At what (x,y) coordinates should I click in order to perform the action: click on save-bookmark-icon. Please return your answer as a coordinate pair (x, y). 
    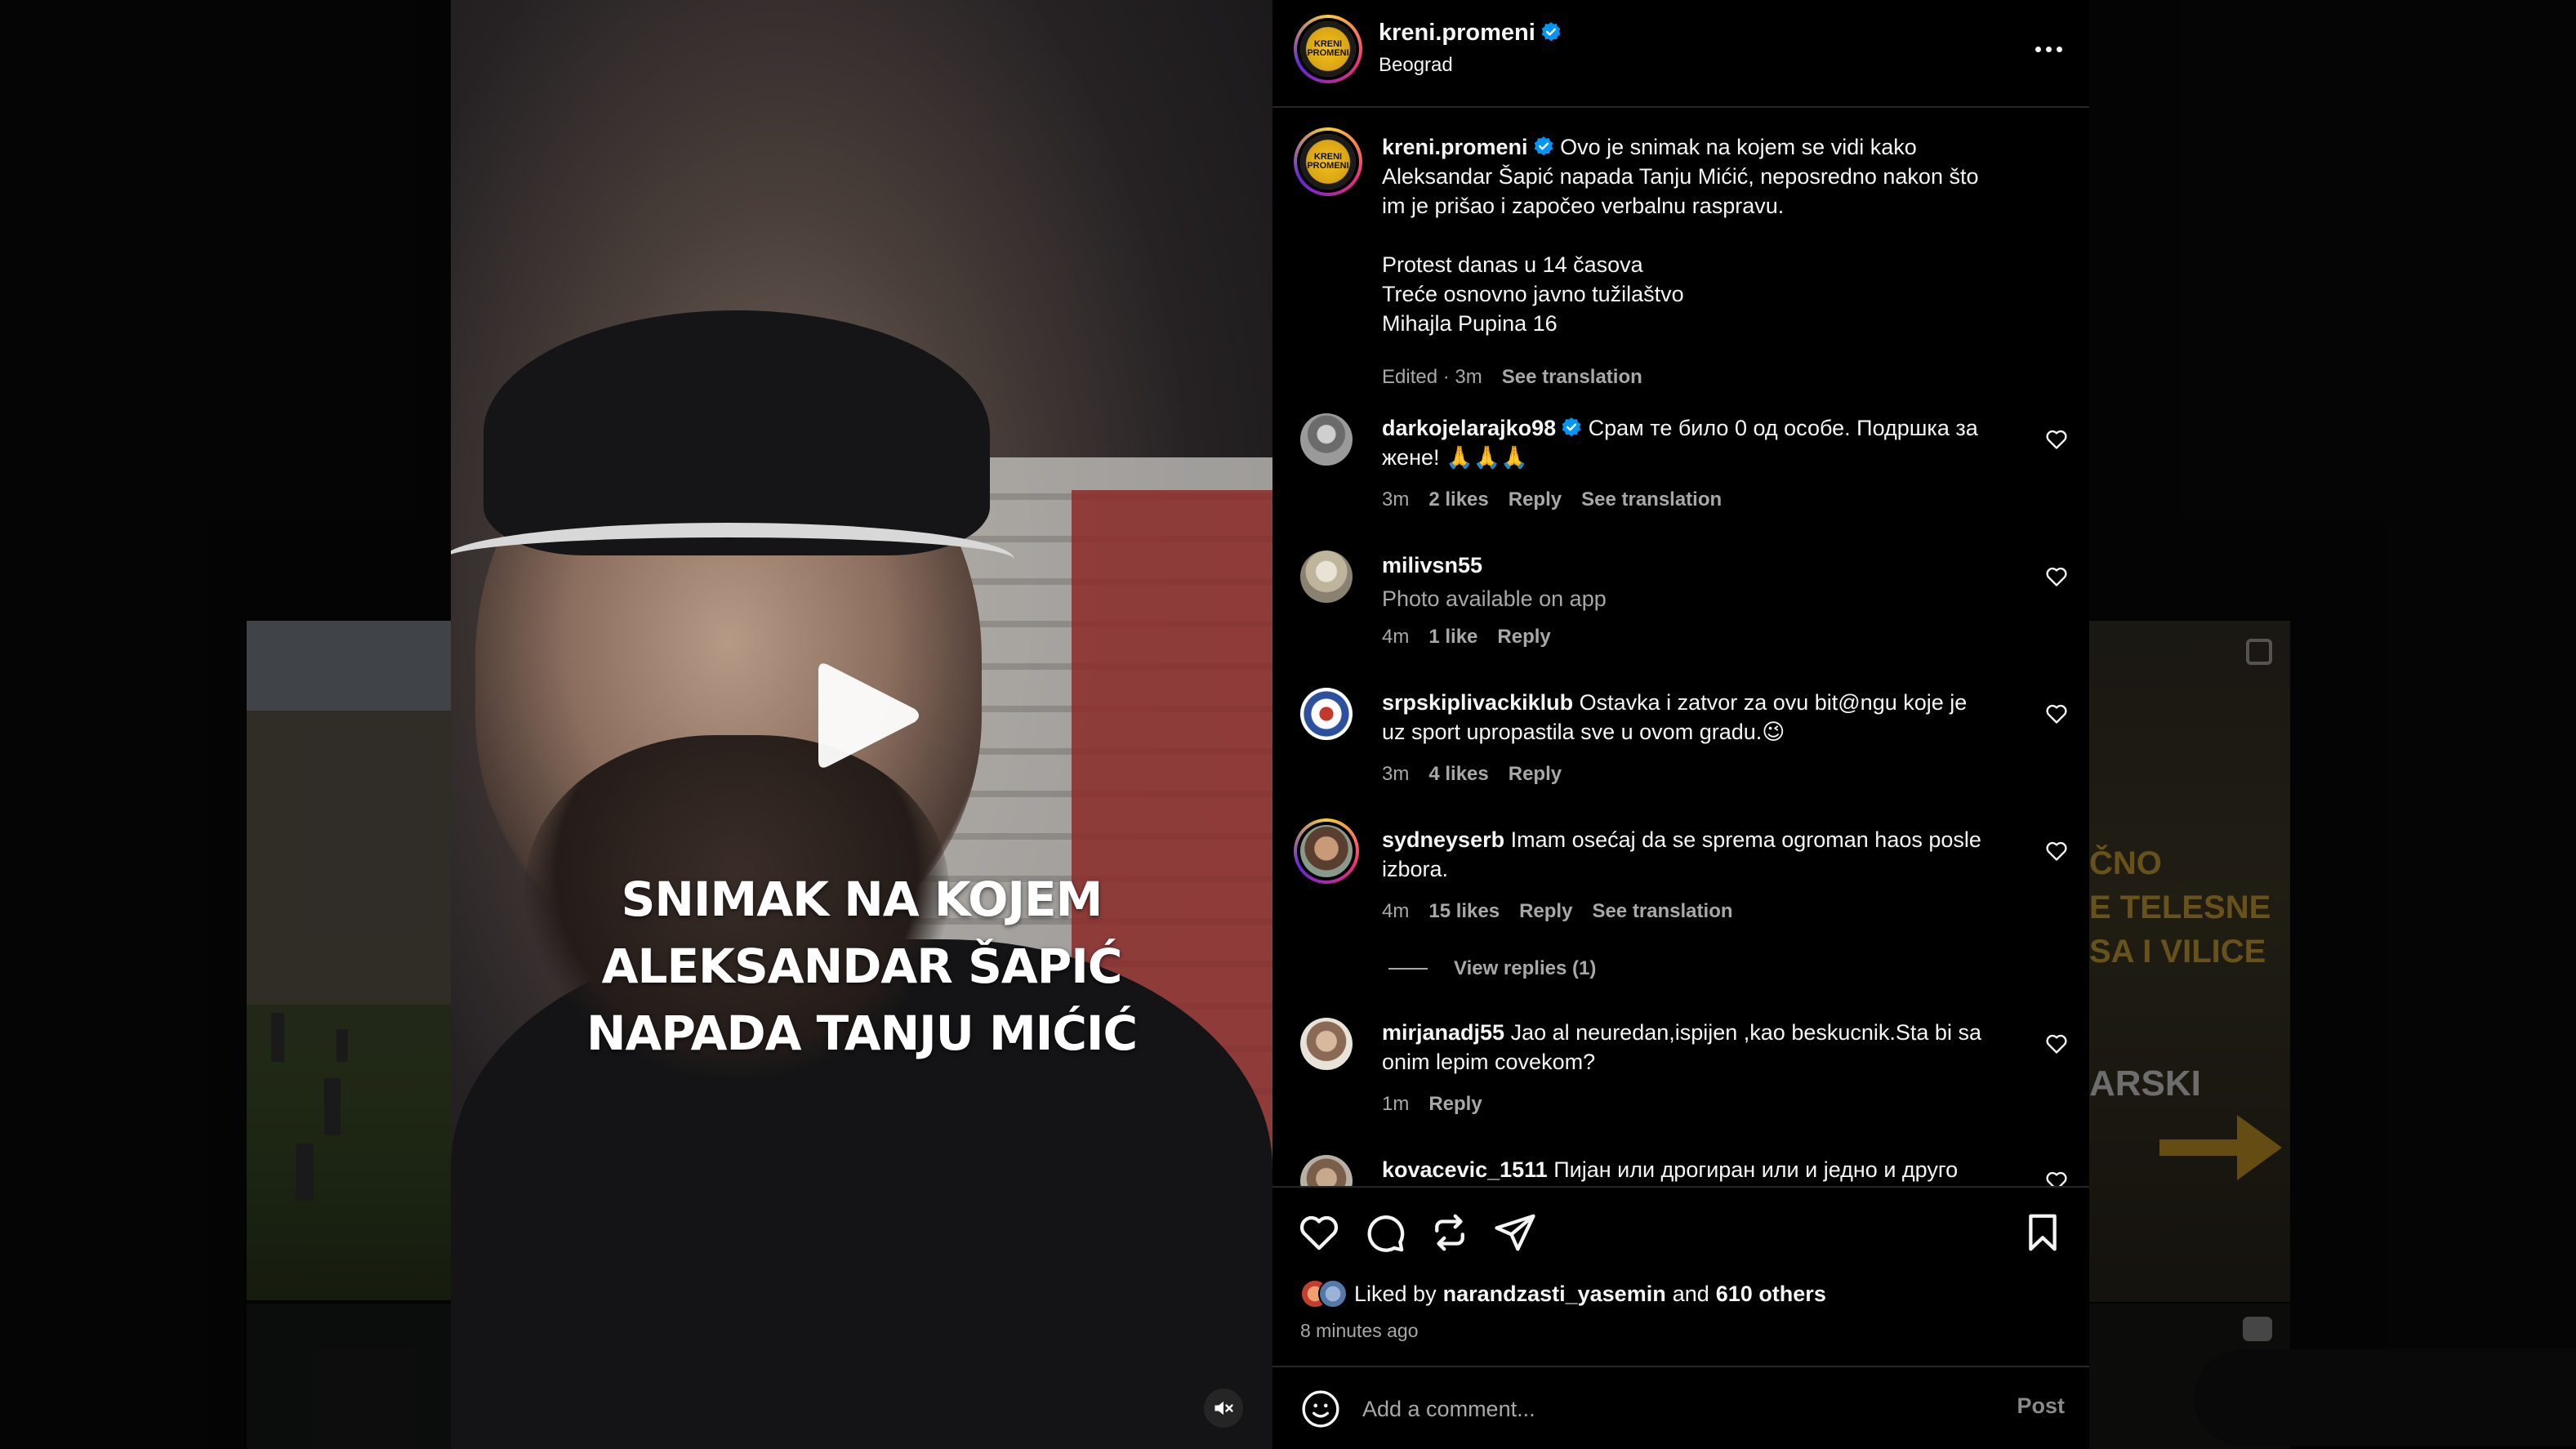
    Looking at the image, I should click on (2043, 1232).